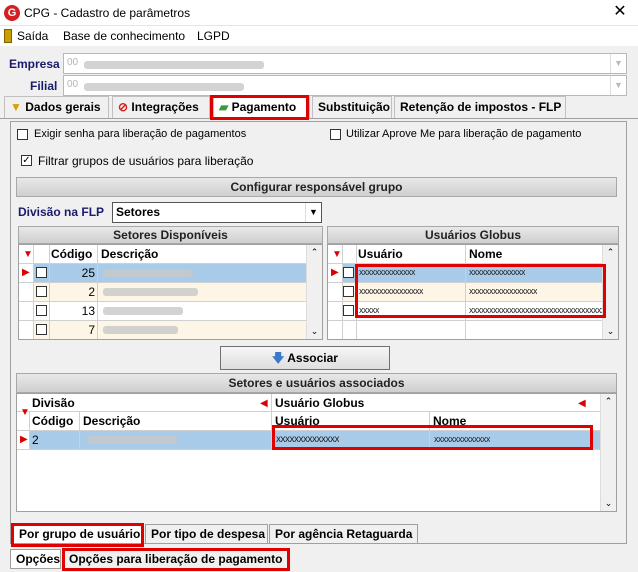 The image size is (638, 572). What do you see at coordinates (124, 36) in the screenshot?
I see `menu-item-base-conhecimento: Base de conhecimento` at bounding box center [124, 36].